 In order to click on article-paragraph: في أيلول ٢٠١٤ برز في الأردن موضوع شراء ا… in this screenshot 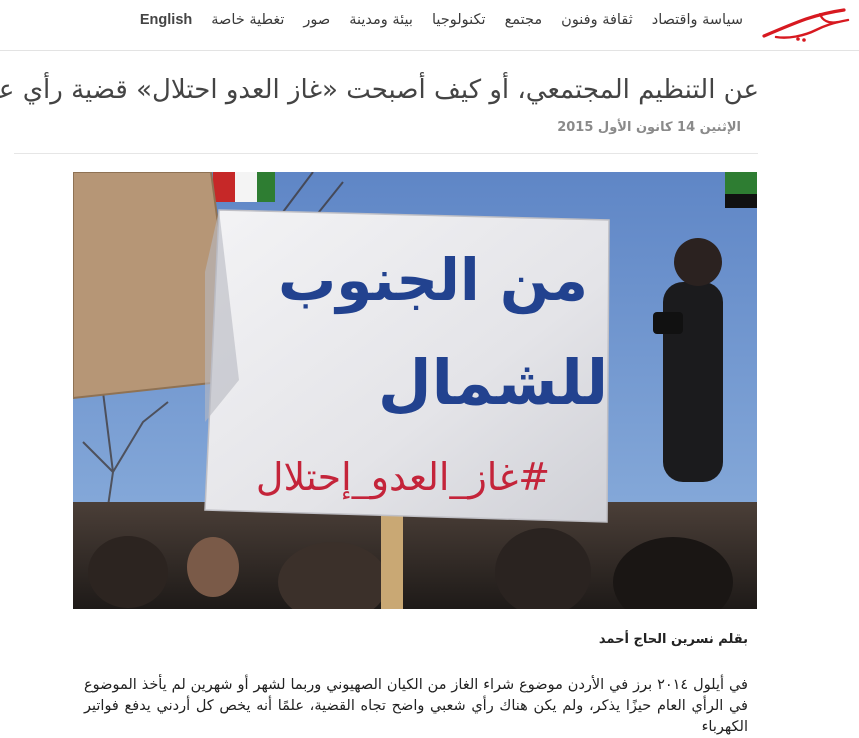, I will do `click(416, 706)`.